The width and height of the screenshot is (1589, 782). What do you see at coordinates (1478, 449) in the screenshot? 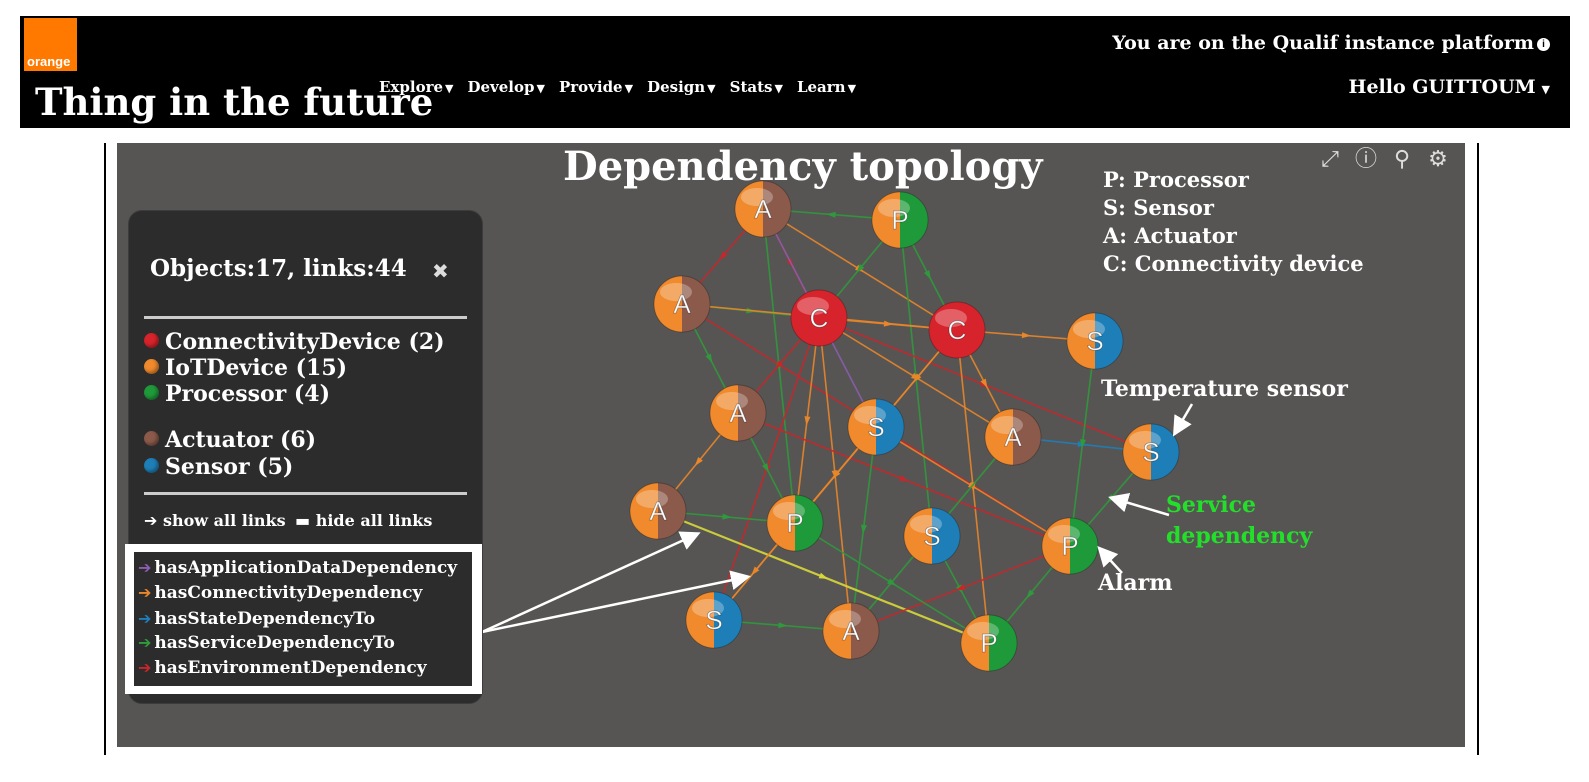
I see `frame-right-border` at bounding box center [1478, 449].